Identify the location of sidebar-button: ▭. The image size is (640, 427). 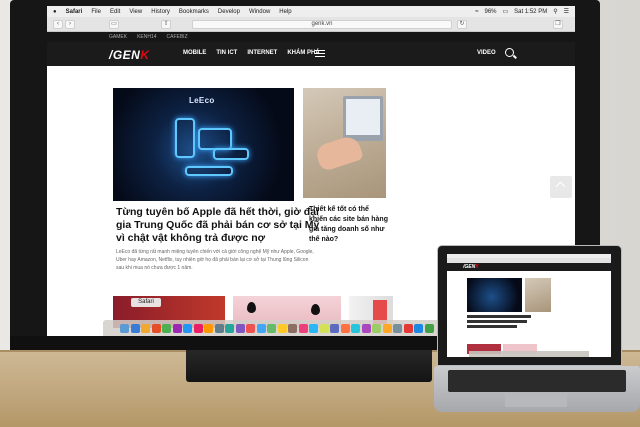
(114, 24).